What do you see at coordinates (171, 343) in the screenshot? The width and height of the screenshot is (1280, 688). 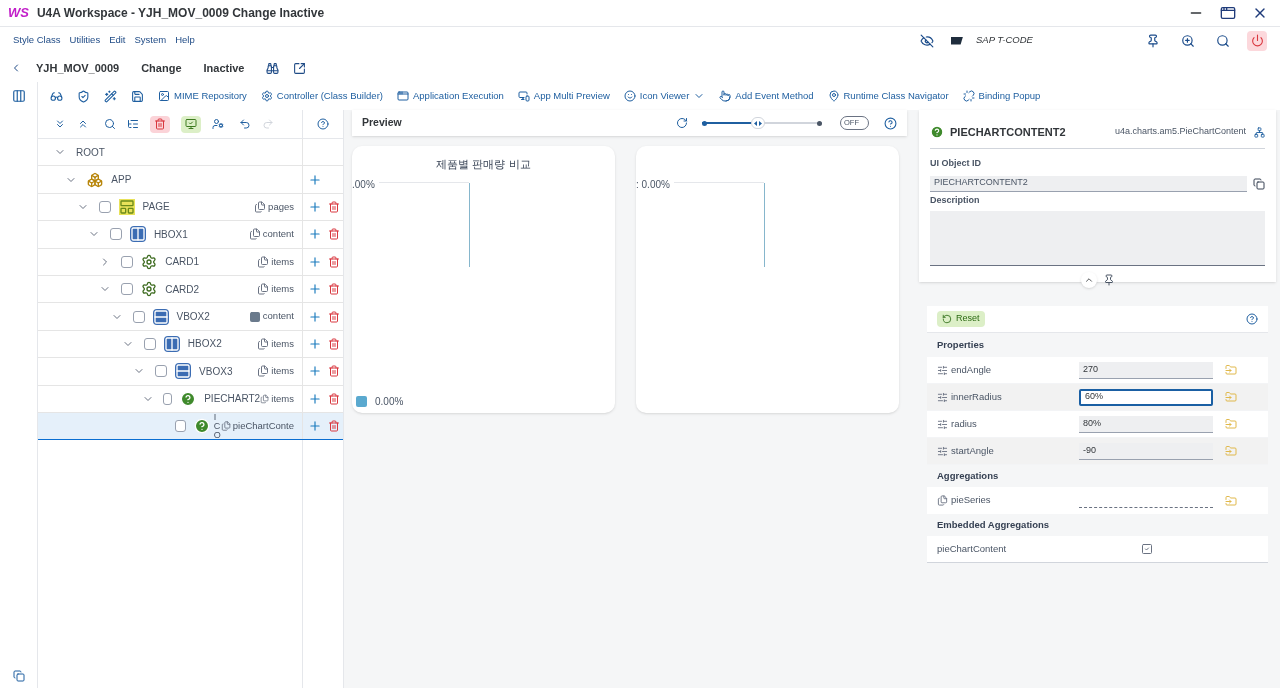 I see `hbox-icon` at bounding box center [171, 343].